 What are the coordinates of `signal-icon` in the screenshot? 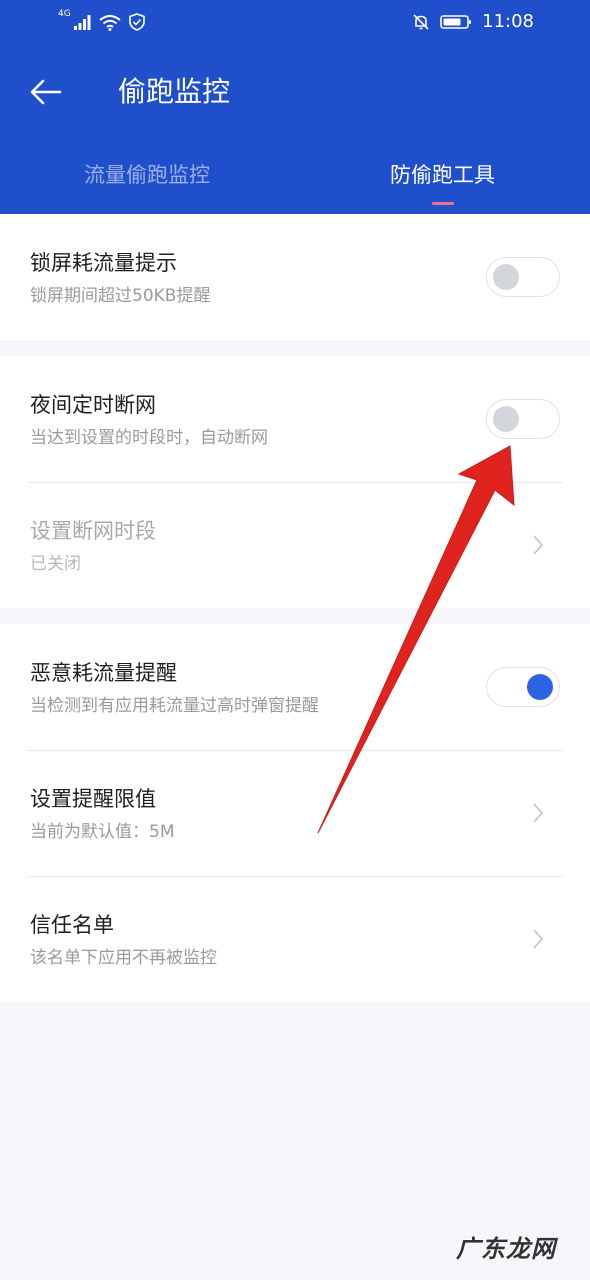 It's located at (82, 22).